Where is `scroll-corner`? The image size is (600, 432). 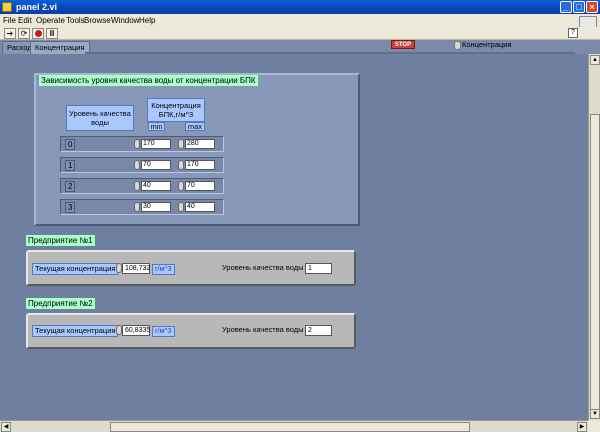 scroll-corner is located at coordinates (594, 426).